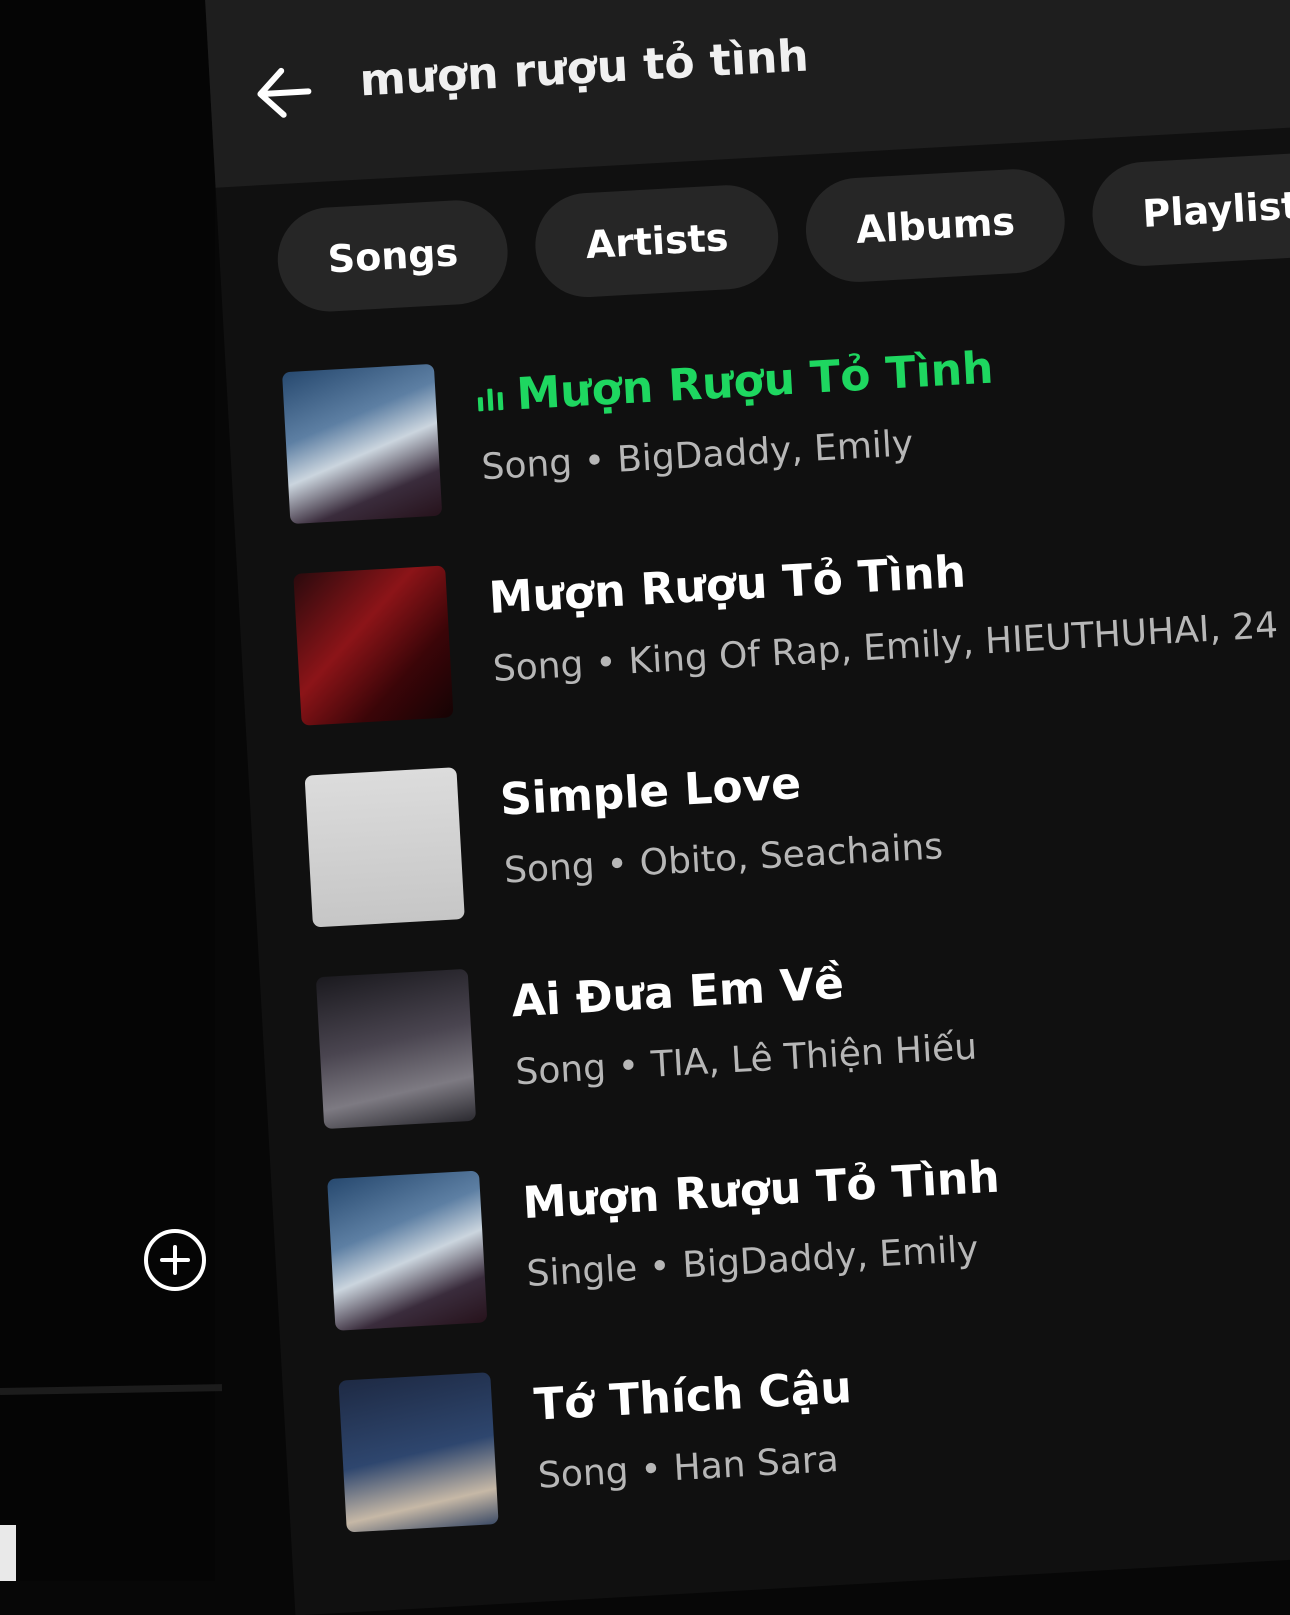 The width and height of the screenshot is (1290, 1615). I want to click on track-artists: Obito, Seachains, so click(791, 855).